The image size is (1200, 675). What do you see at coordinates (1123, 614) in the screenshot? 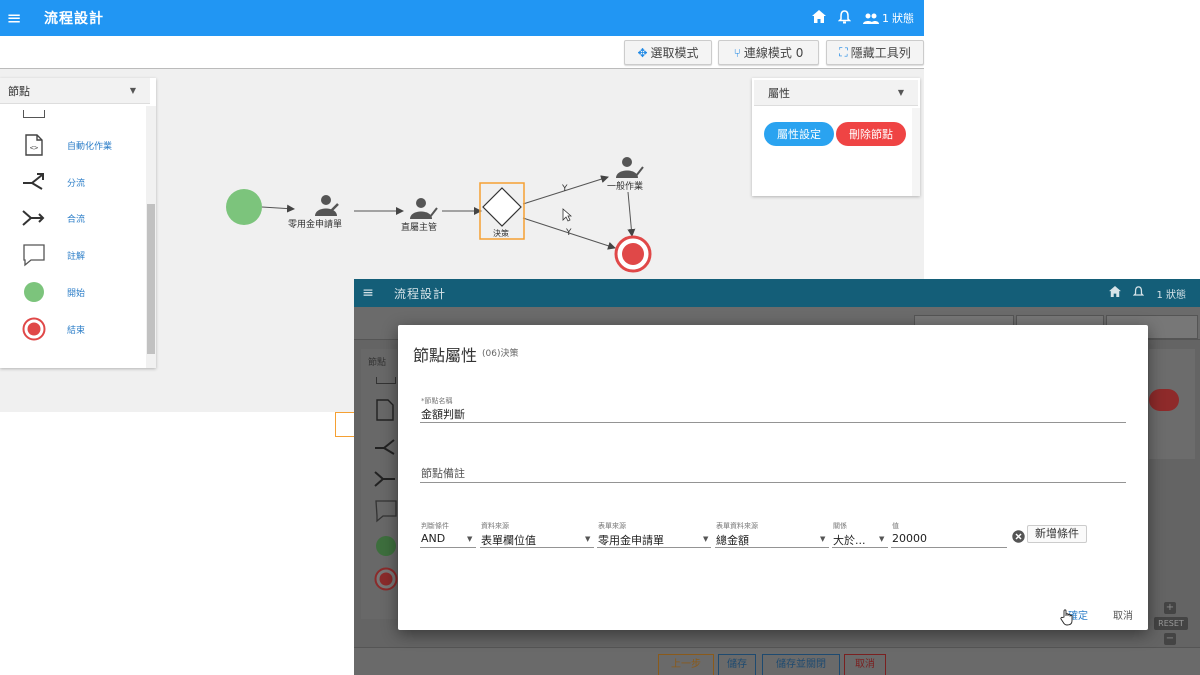
I see `cancel-button: 取消` at bounding box center [1123, 614].